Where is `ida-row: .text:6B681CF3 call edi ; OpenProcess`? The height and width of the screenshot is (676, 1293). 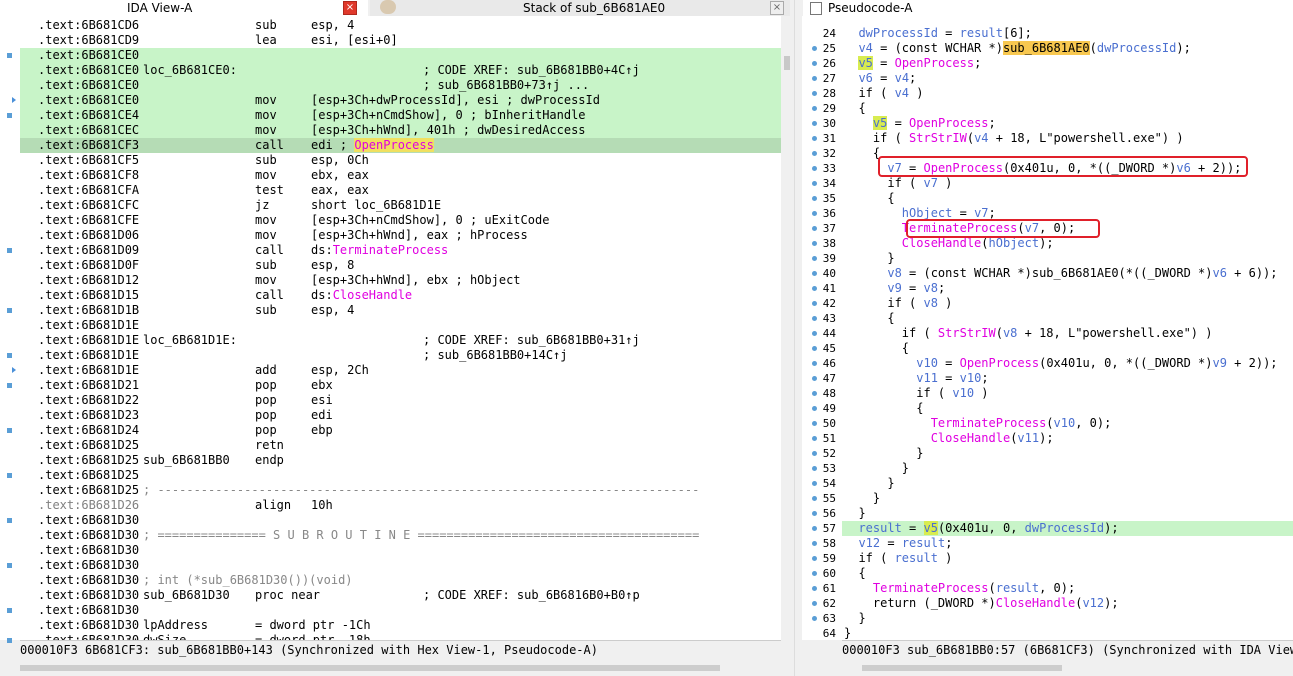
ida-row: .text:6B681CF3 call edi ; OpenProcess is located at coordinates (400, 145).